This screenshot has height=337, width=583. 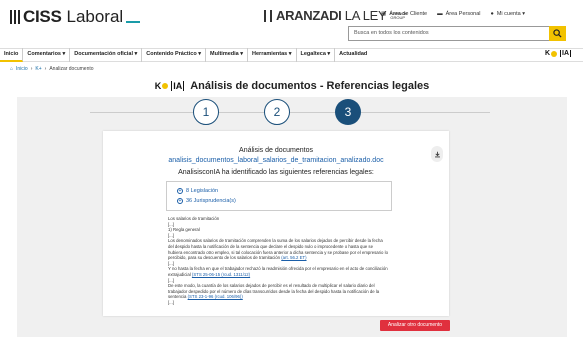 I want to click on search-button, so click(x=557, y=33).